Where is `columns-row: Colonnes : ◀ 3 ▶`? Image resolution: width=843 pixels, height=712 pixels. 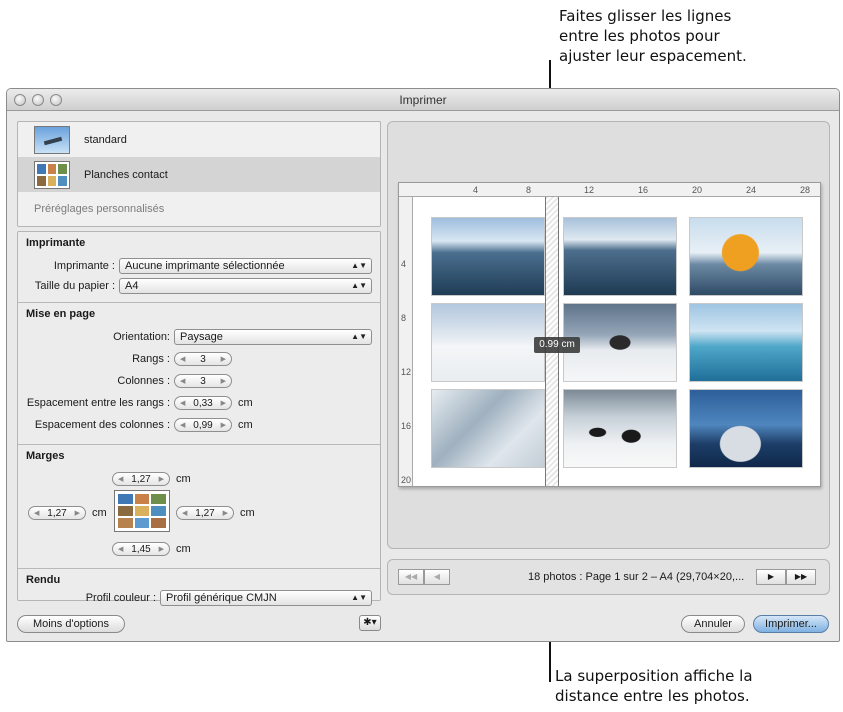 columns-row: Colonnes : ◀ 3 ▶ is located at coordinates (125, 381).